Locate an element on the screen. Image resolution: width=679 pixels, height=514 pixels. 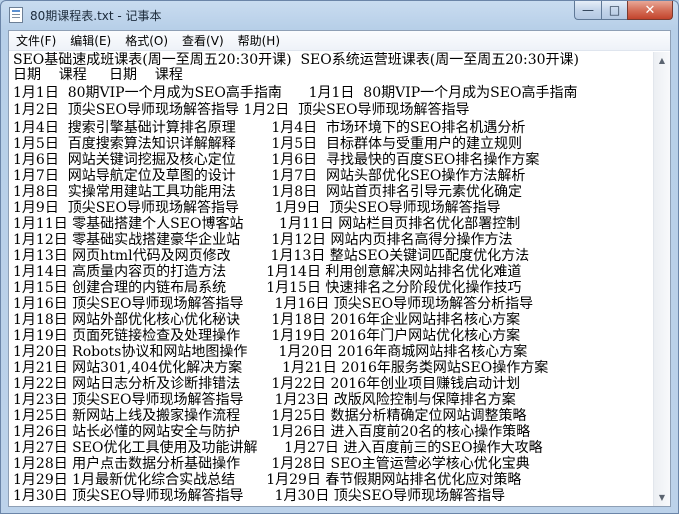
scroll-down-button: ▼ is located at coordinates (662, 497).